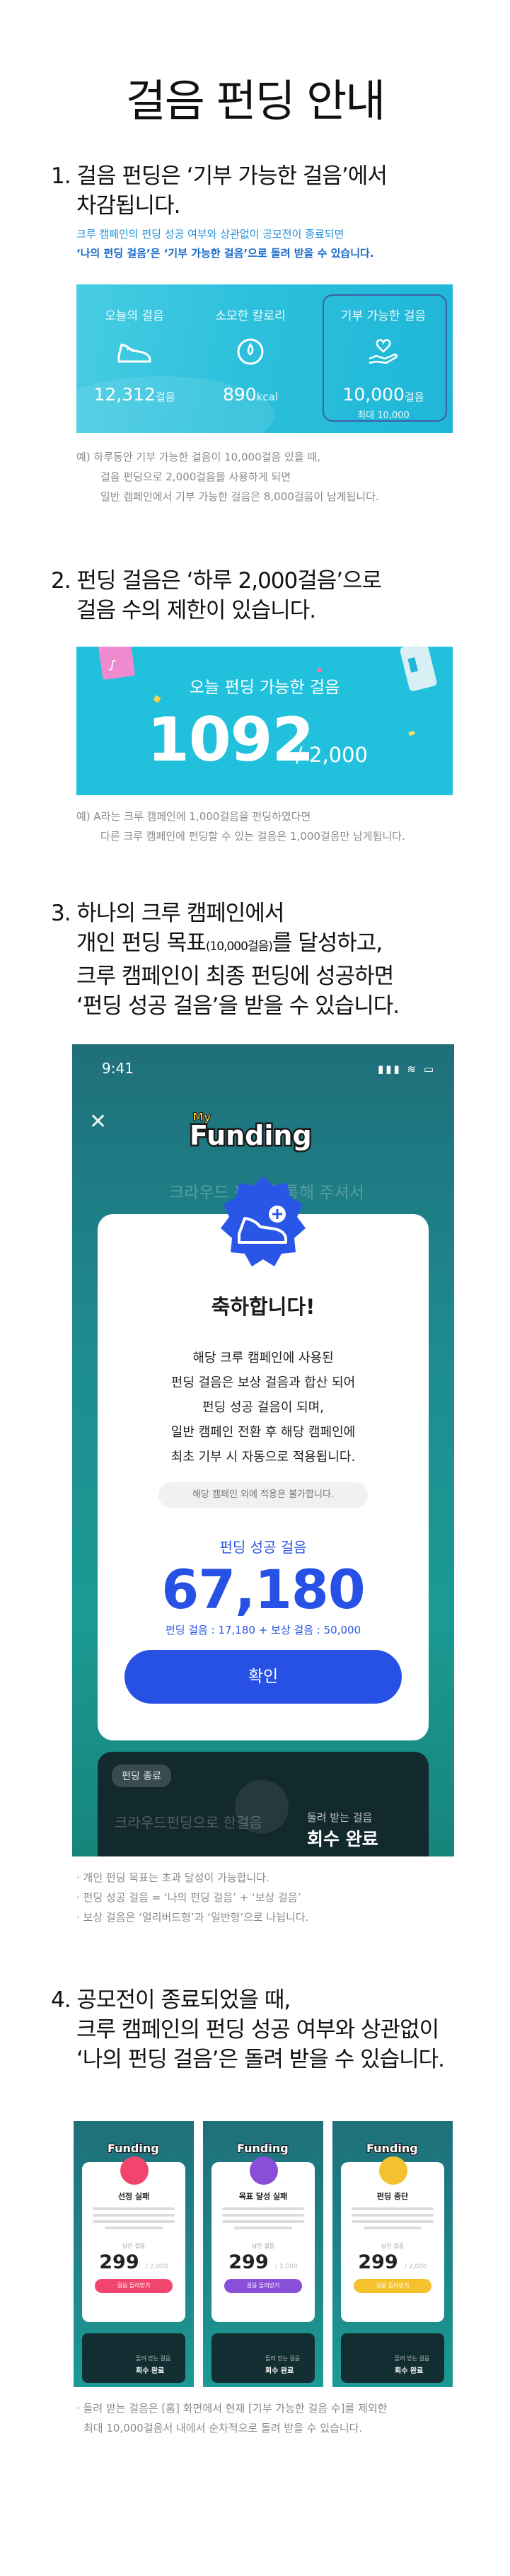 This screenshot has width=510, height=2576. What do you see at coordinates (238, 1006) in the screenshot?
I see `section3-heading-line4: ‘펀딩 성공 걸음’을 받을 수 있습니다.` at bounding box center [238, 1006].